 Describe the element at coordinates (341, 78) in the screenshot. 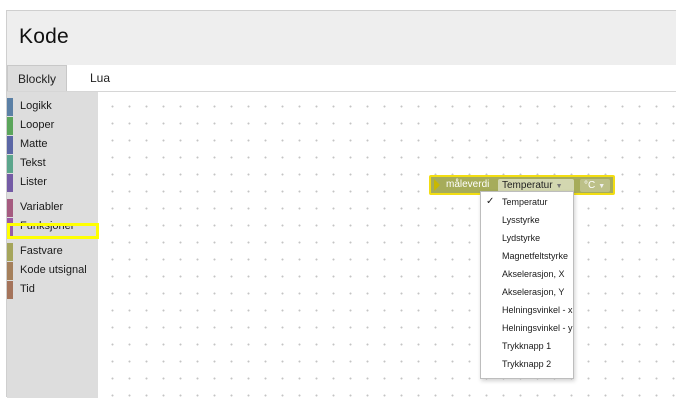

I see `tab-bar: Blockly Lua` at that location.